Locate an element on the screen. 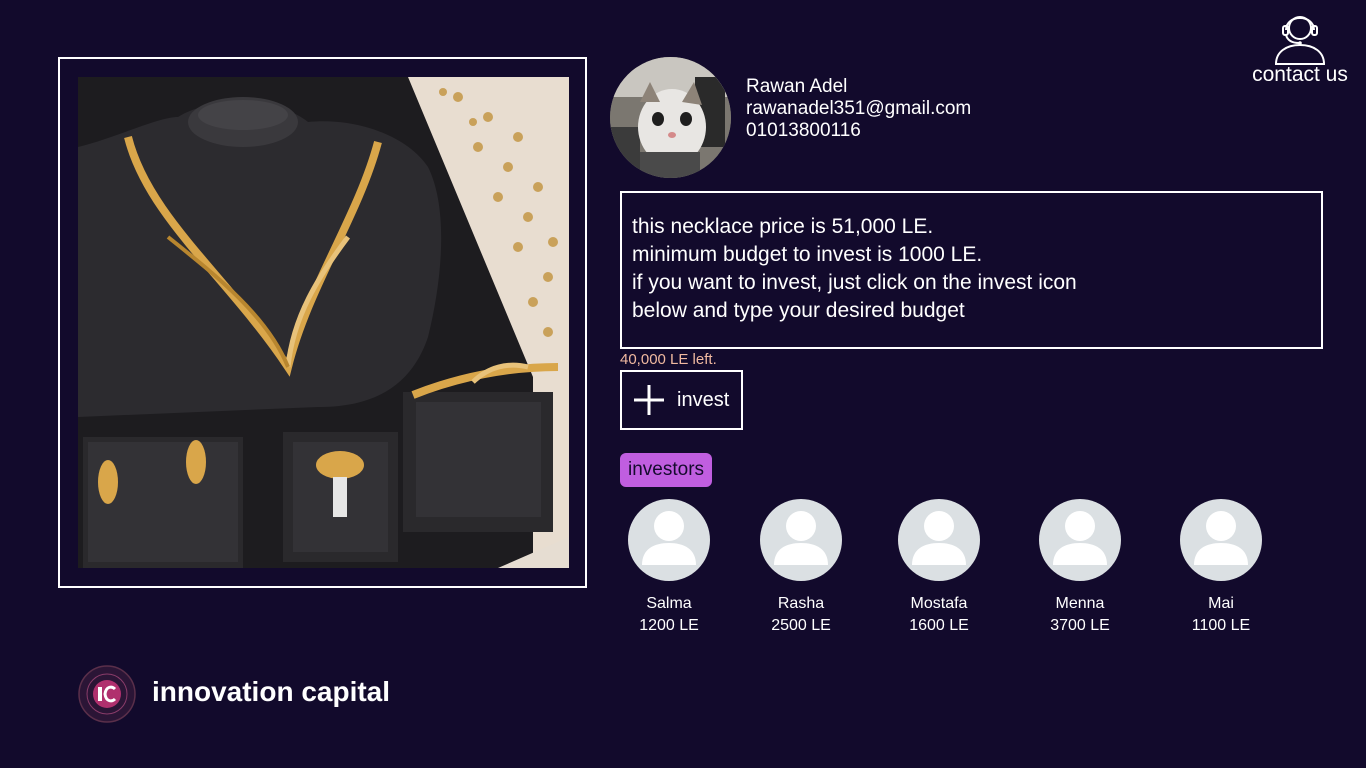 The width and height of the screenshot is (1366, 768). investor-name: Mai is located at coordinates (1221, 603).